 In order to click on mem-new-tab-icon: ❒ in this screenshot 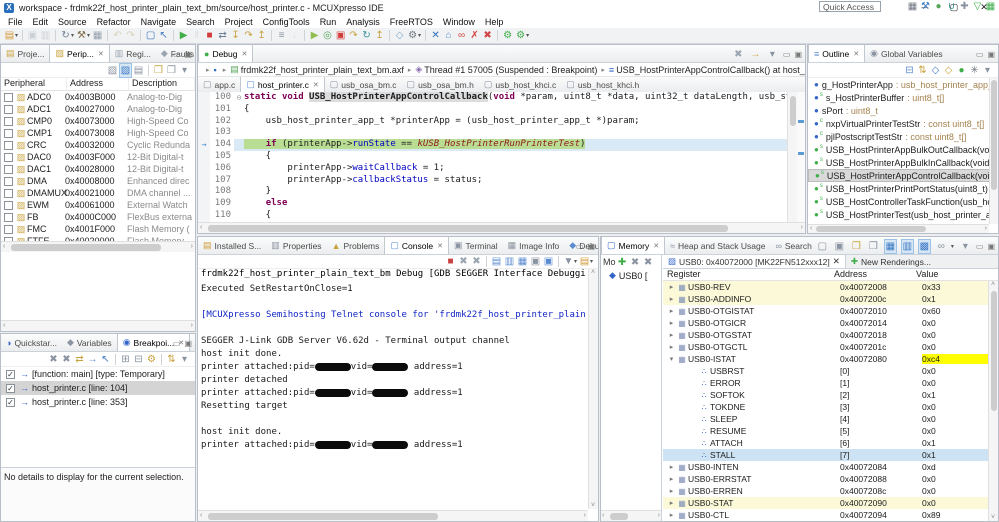, I will do `click(856, 246)`.